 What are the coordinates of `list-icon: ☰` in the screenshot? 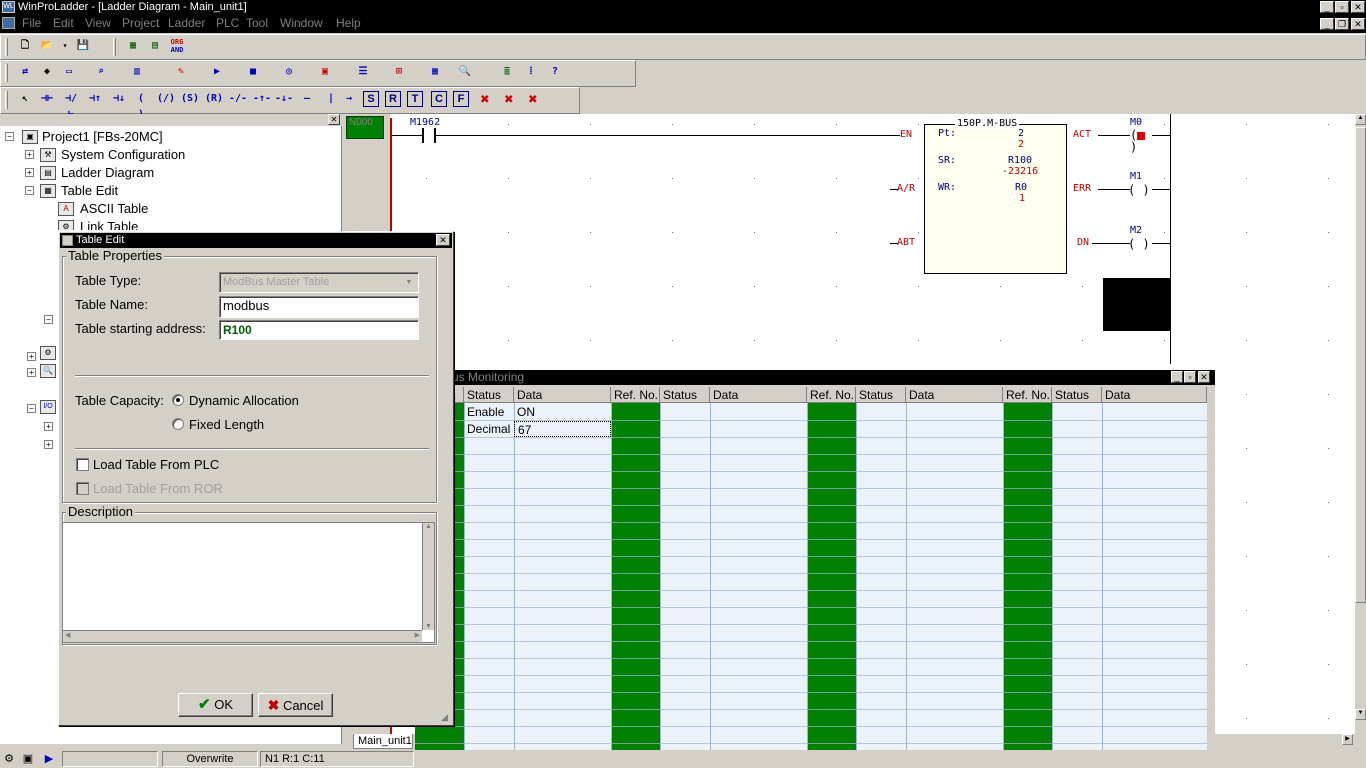 It's located at (363, 72).